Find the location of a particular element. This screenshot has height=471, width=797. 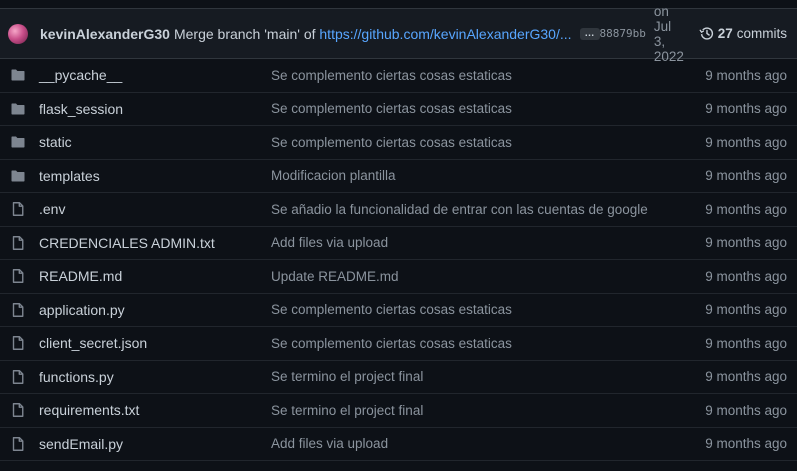

file-commit-message: Update README.md is located at coordinates (488, 276).